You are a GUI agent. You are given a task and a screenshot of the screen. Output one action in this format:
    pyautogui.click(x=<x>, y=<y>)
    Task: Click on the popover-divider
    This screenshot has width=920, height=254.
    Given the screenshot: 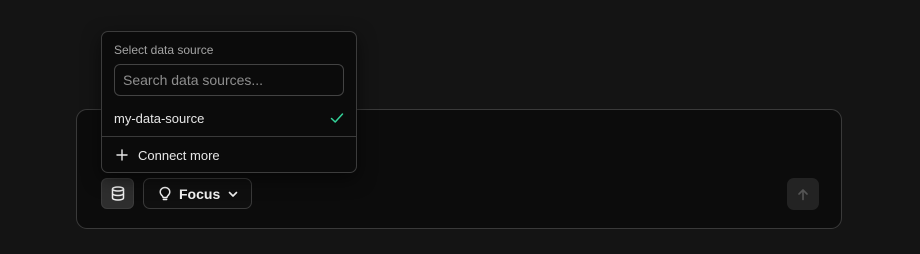 What is the action you would take?
    pyautogui.click(x=229, y=136)
    